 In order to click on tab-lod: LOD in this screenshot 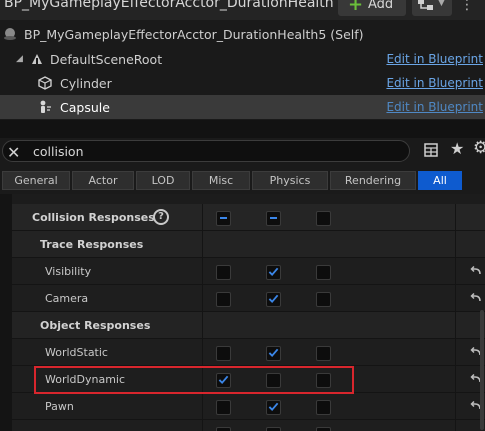, I will do `click(163, 180)`.